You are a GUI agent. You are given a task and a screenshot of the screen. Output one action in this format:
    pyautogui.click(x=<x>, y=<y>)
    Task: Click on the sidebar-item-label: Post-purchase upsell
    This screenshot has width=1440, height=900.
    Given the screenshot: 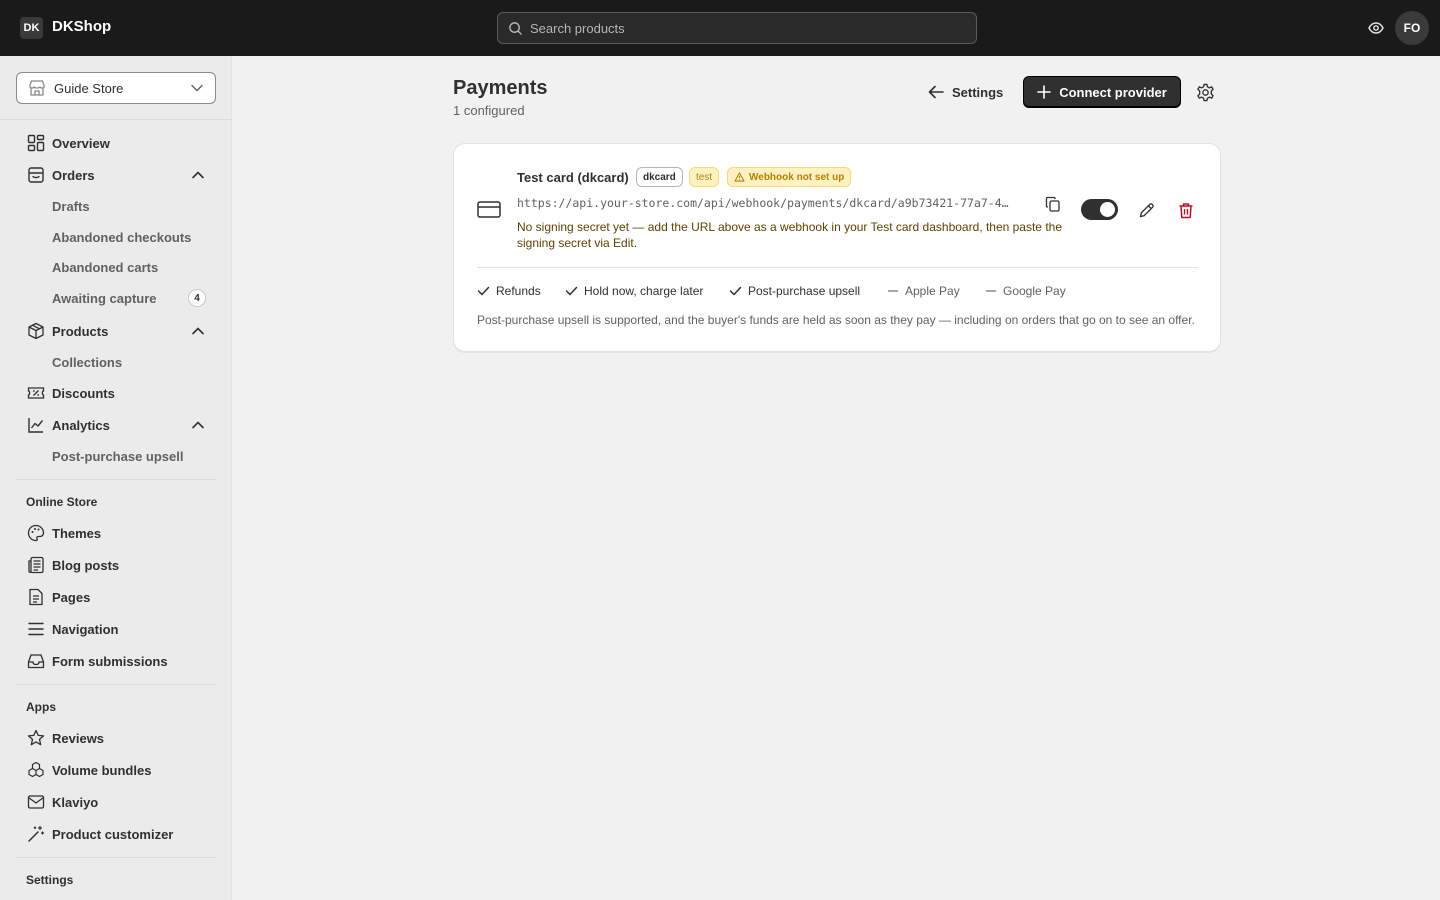 What is the action you would take?
    pyautogui.click(x=118, y=456)
    